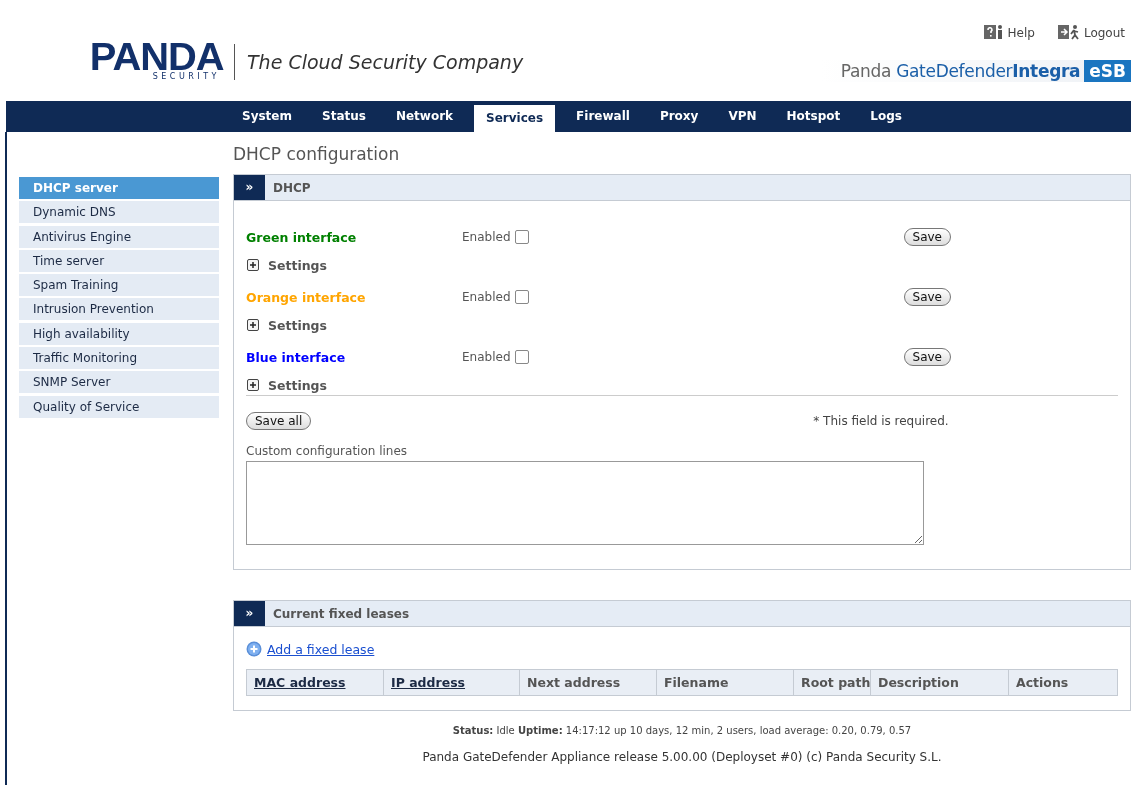 The width and height of the screenshot is (1131, 785). What do you see at coordinates (886, 116) in the screenshot?
I see `nav-tab: Logs` at bounding box center [886, 116].